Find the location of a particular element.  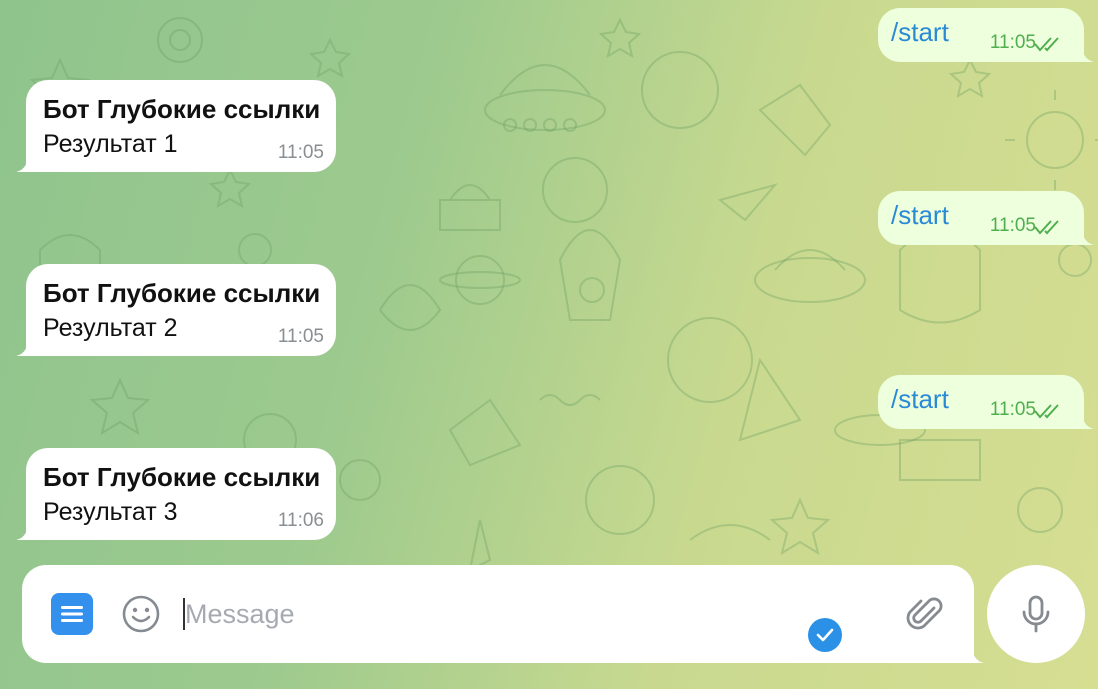

bot-menu-icon is located at coordinates (72, 614).